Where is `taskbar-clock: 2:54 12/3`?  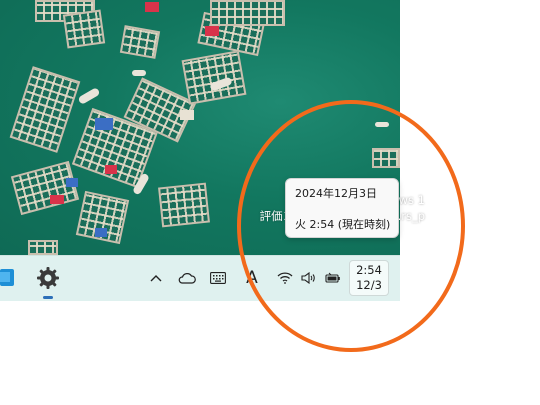 taskbar-clock: 2:54 12/3 is located at coordinates (369, 278).